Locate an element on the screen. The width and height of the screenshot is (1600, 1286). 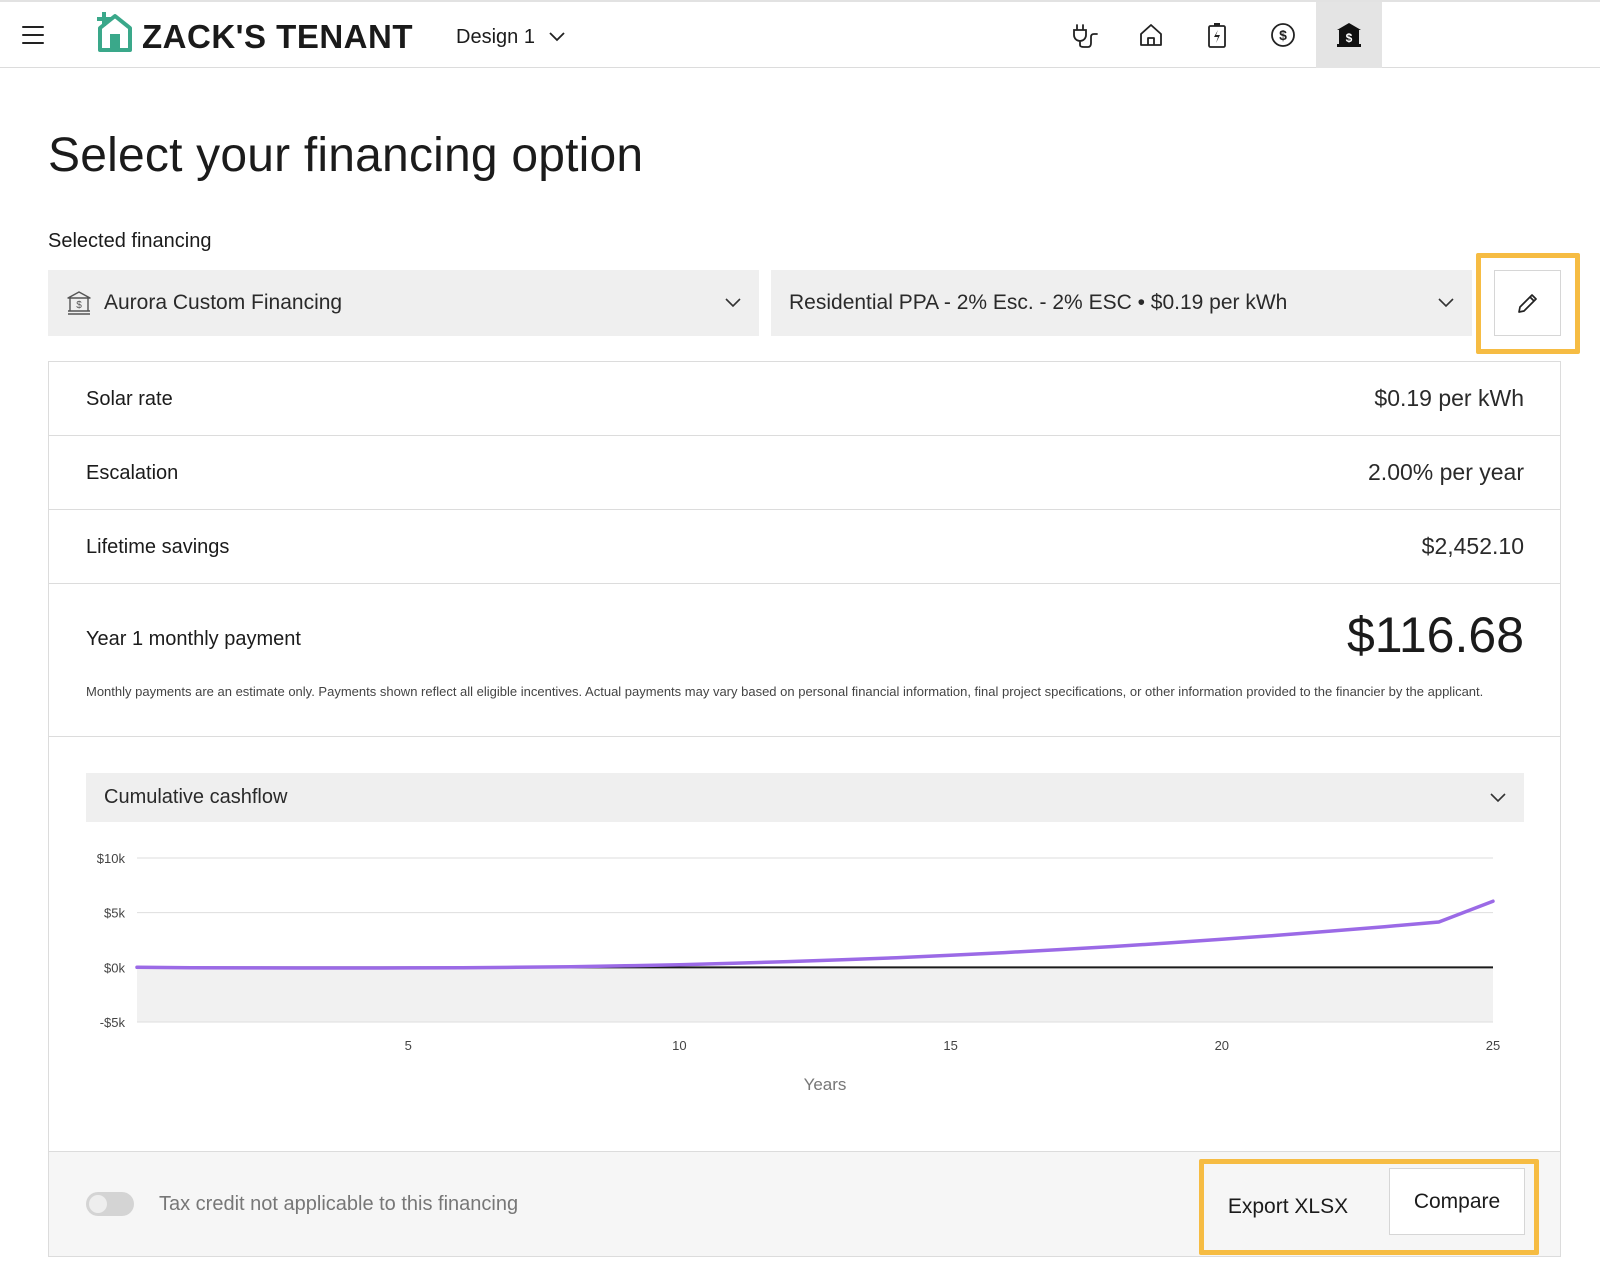
solar-rate-label: Solar rate is located at coordinates (129, 399).